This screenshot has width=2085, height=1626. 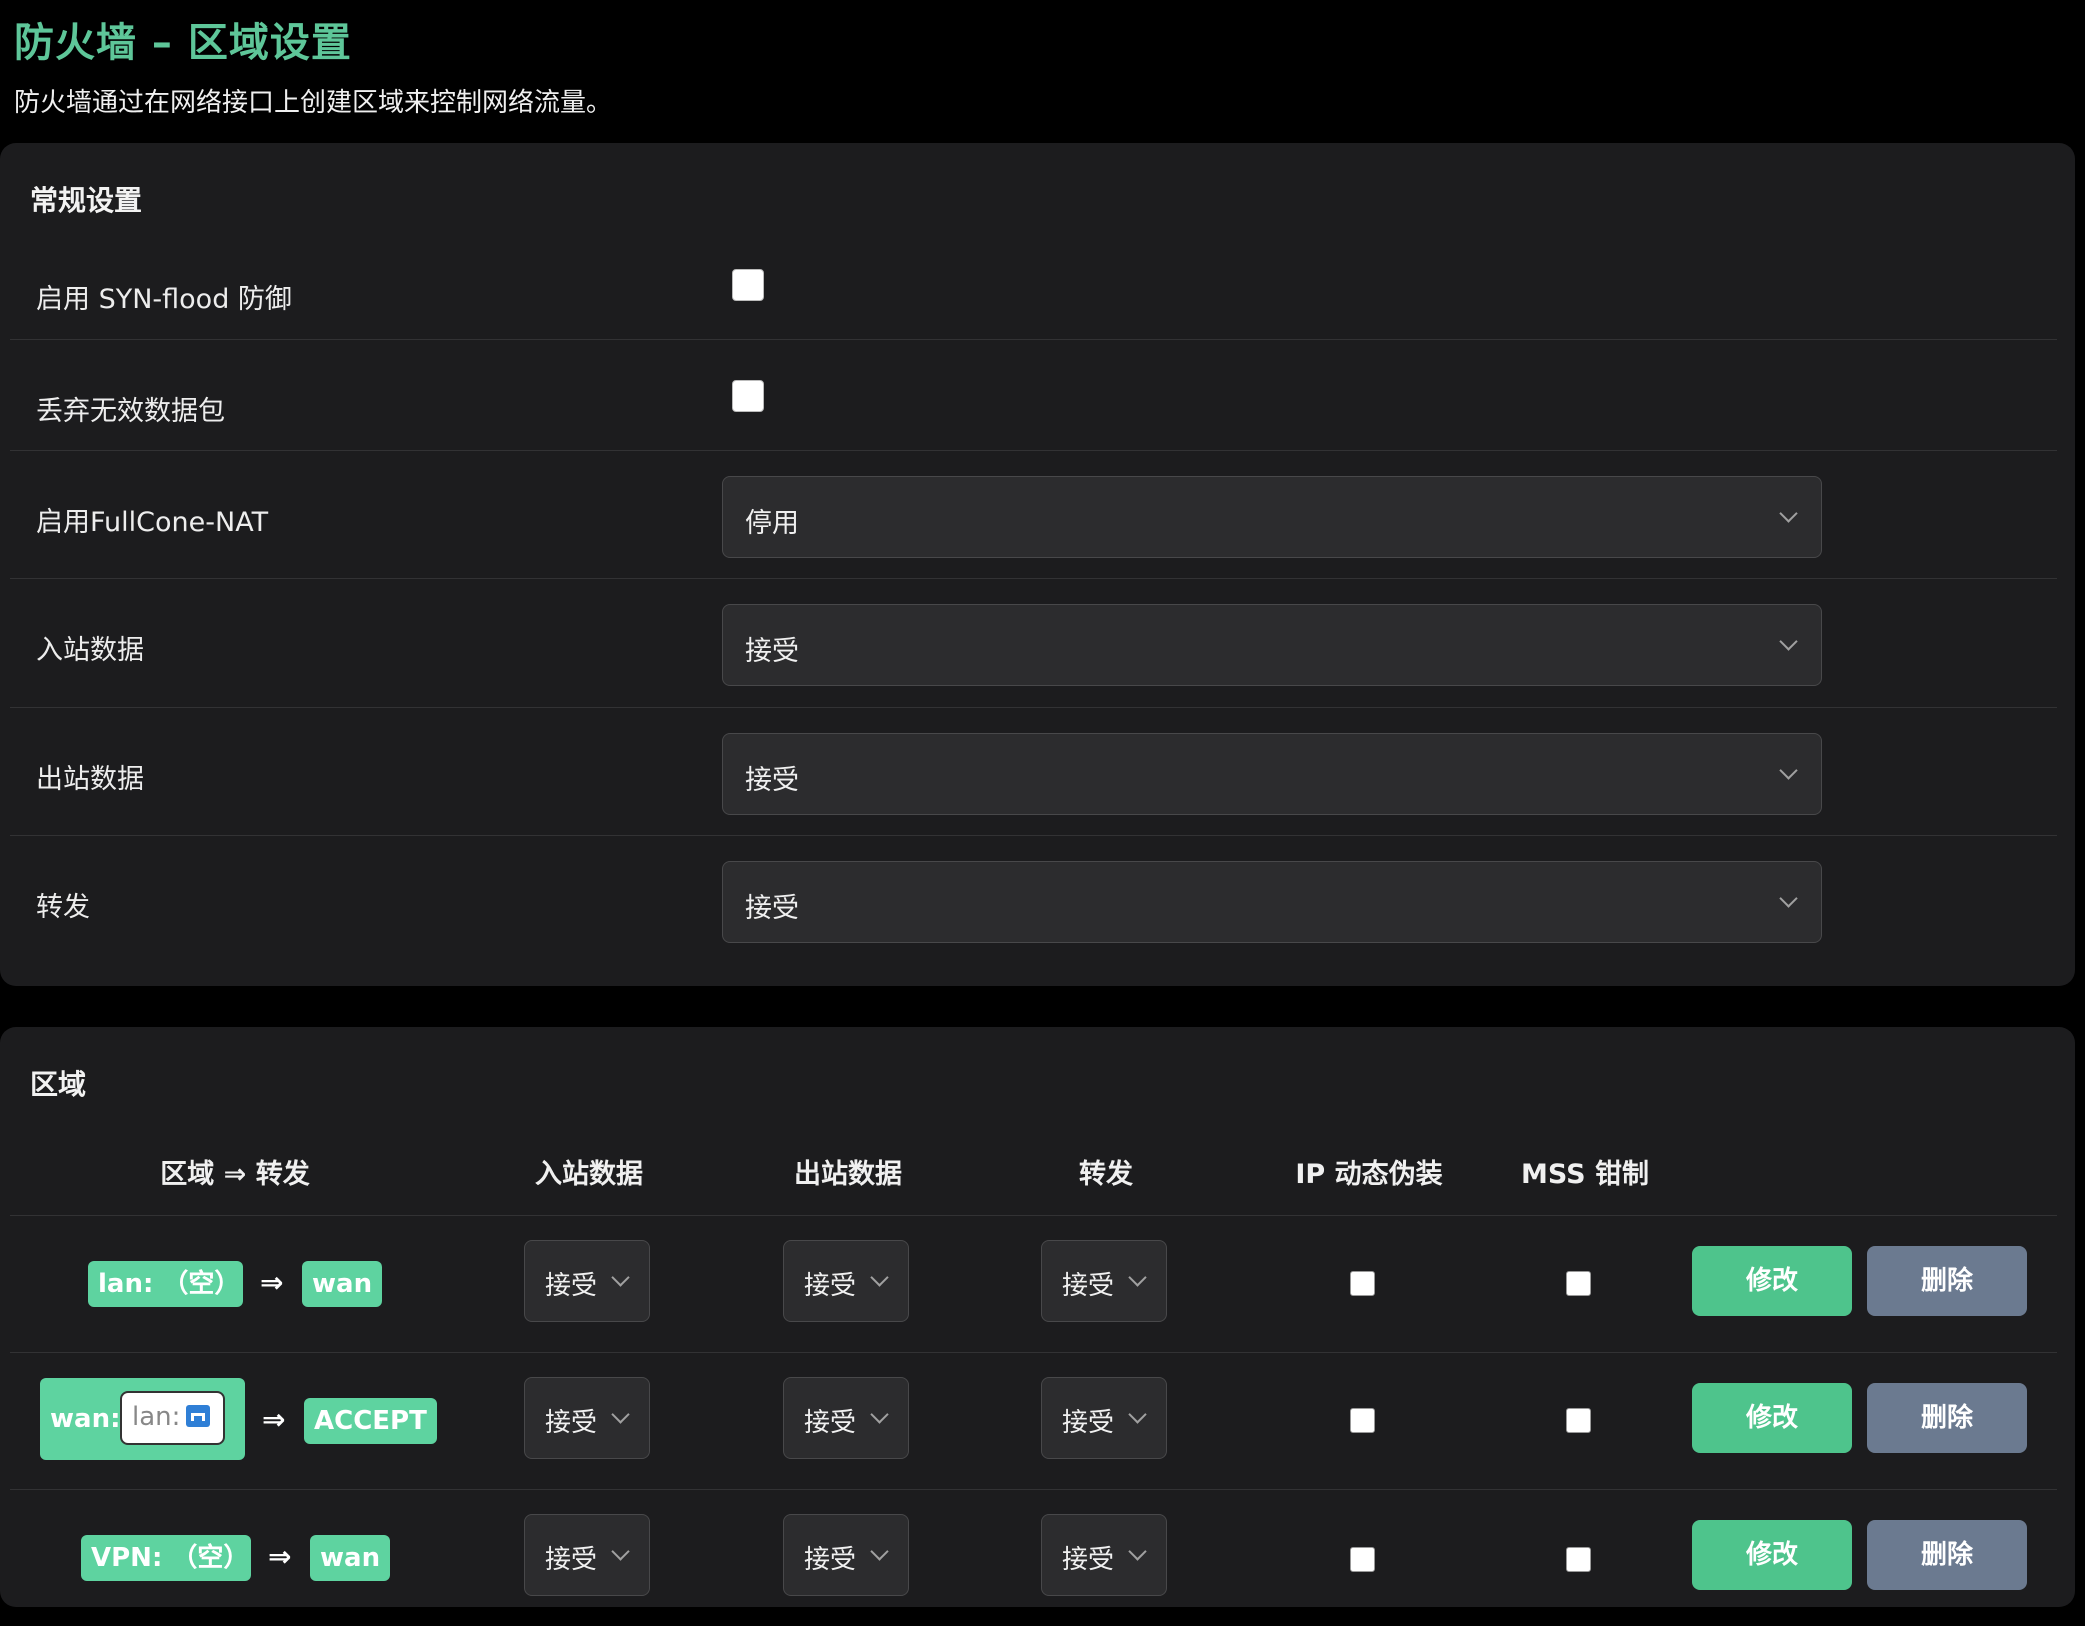 I want to click on section-title-general: 常规设置, so click(x=86, y=200).